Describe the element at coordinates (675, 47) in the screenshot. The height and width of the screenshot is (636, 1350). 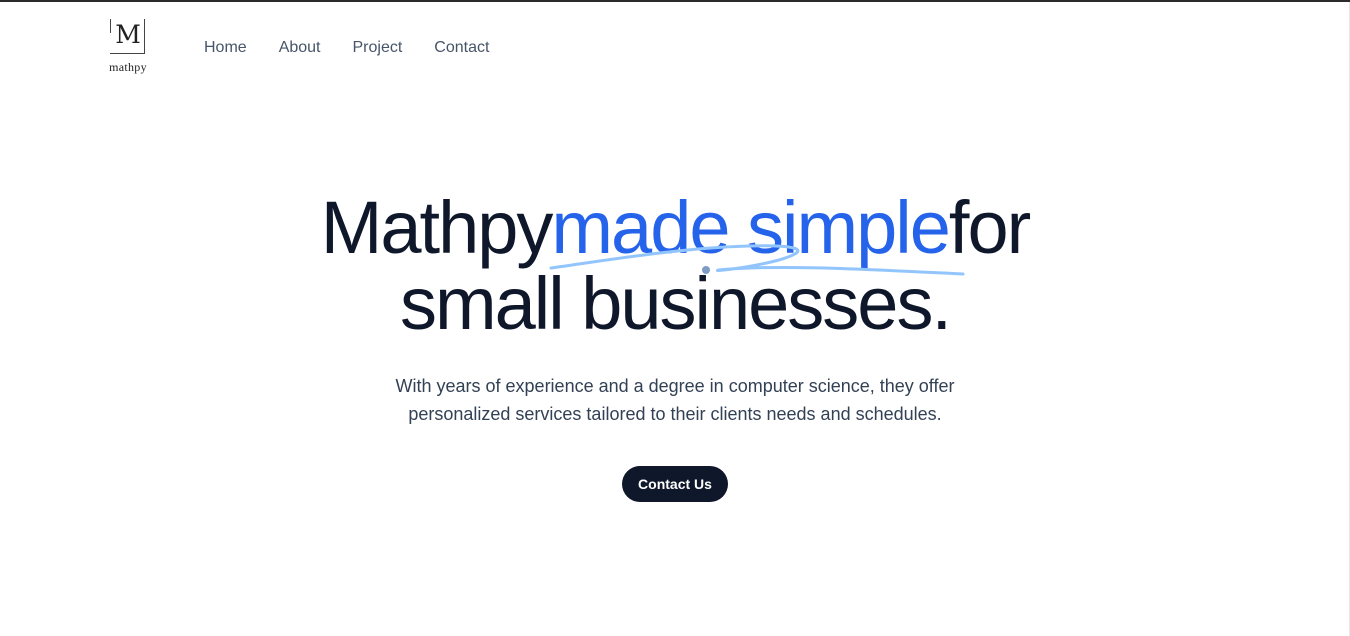
I see `site-header: M mathpy Home About Project Contact` at that location.